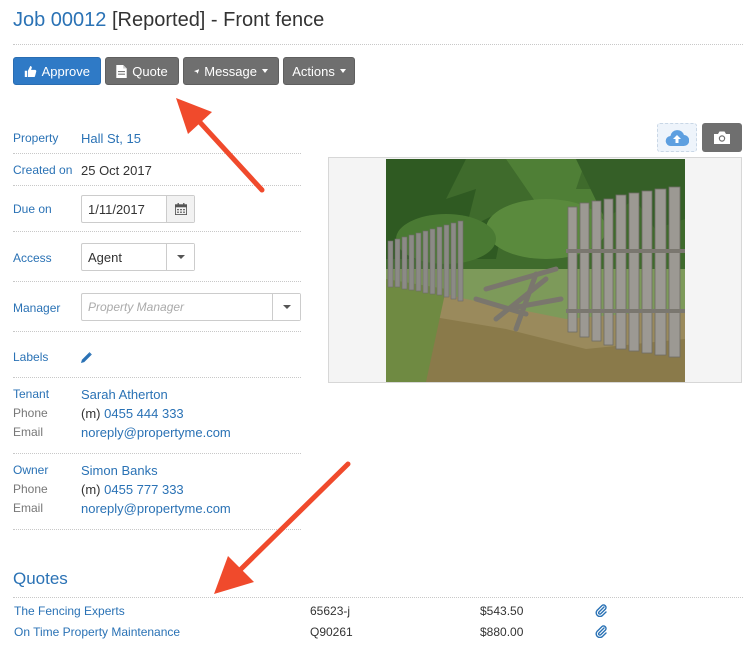 This screenshot has height=662, width=752. I want to click on property-label: Property, so click(36, 138).